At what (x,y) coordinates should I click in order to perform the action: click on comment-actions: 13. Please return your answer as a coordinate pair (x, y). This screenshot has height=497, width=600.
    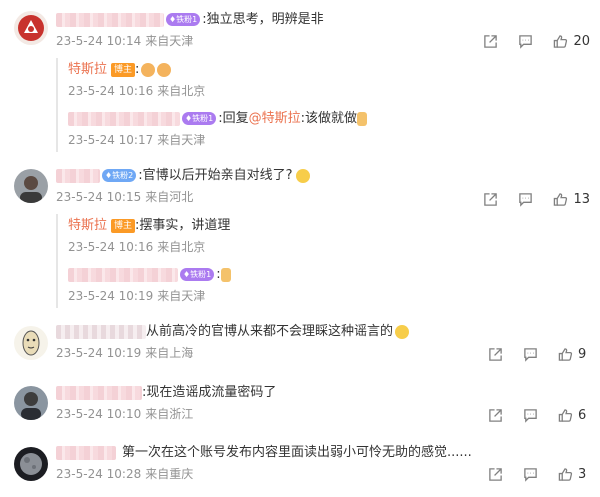
    Looking at the image, I should click on (527, 199).